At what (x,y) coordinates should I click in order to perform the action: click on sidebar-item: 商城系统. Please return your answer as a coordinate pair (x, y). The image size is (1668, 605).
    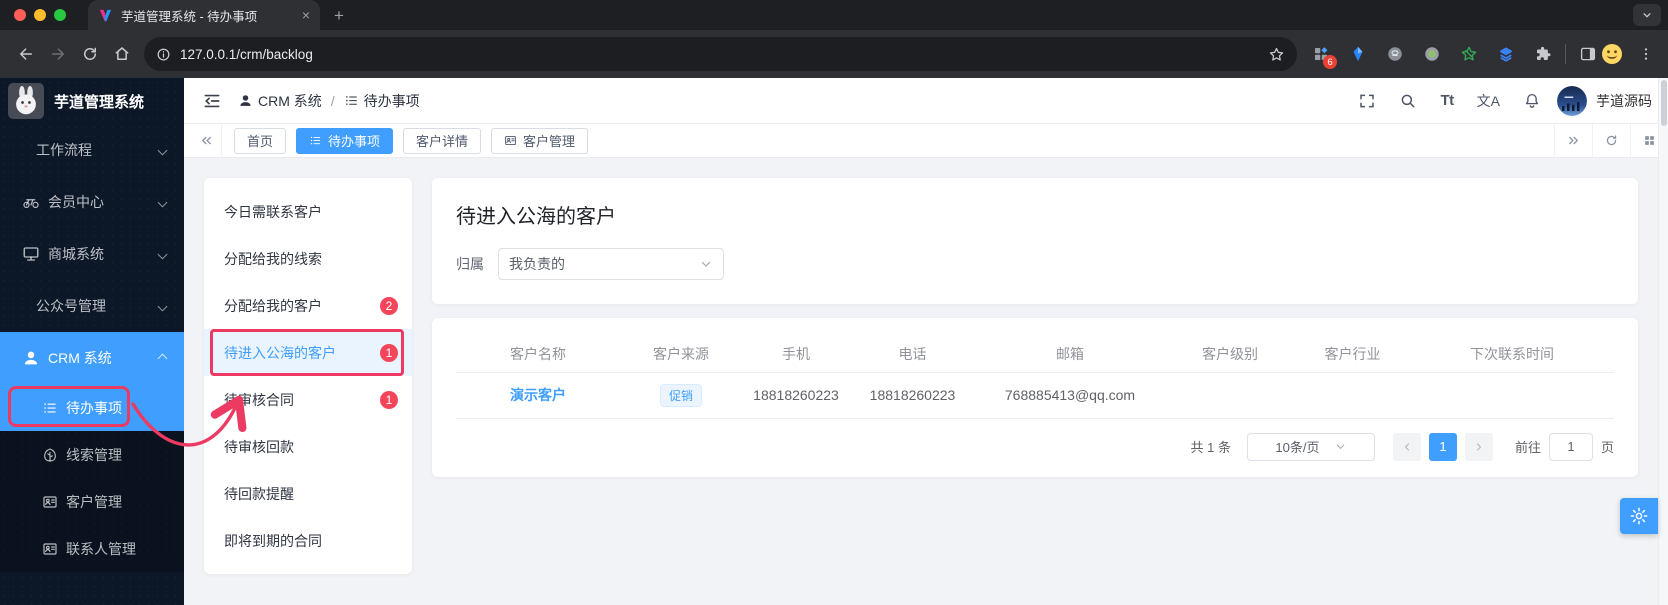
    Looking at the image, I should click on (92, 254).